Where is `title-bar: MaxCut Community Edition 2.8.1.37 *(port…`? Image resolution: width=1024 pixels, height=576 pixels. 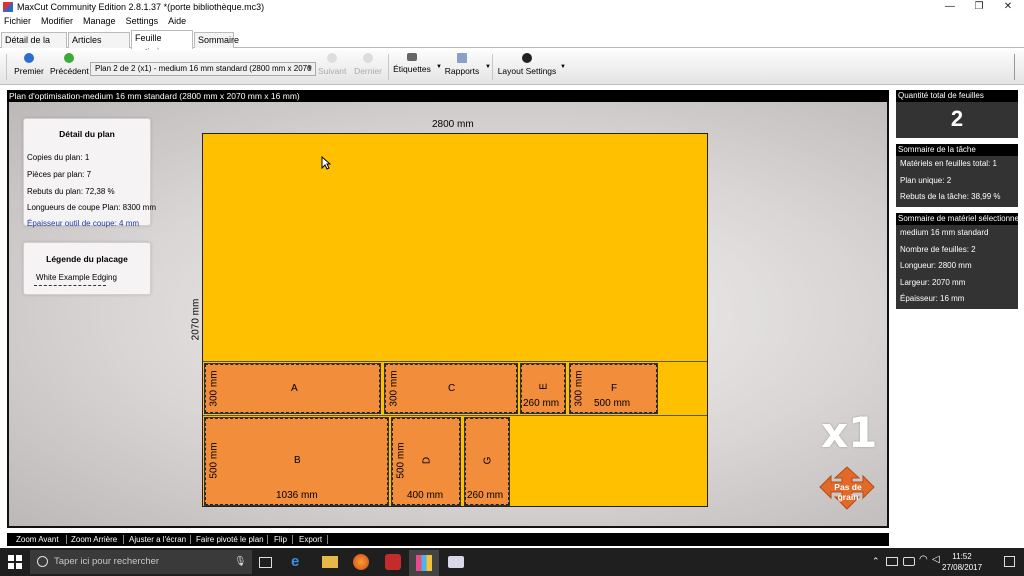
title-bar: MaxCut Community Edition 2.8.1.37 *(port… is located at coordinates (512, 7).